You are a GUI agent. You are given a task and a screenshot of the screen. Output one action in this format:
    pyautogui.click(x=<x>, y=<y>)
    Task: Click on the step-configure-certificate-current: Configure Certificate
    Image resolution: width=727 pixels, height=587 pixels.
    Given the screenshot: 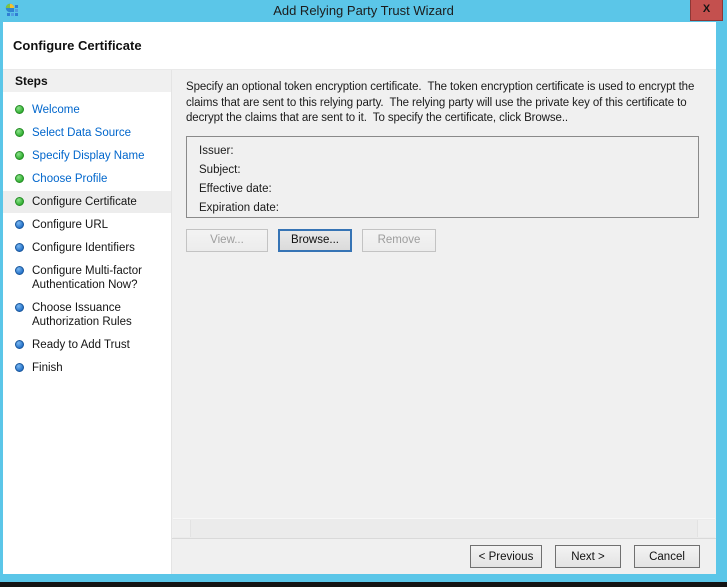 What is the action you would take?
    pyautogui.click(x=87, y=202)
    